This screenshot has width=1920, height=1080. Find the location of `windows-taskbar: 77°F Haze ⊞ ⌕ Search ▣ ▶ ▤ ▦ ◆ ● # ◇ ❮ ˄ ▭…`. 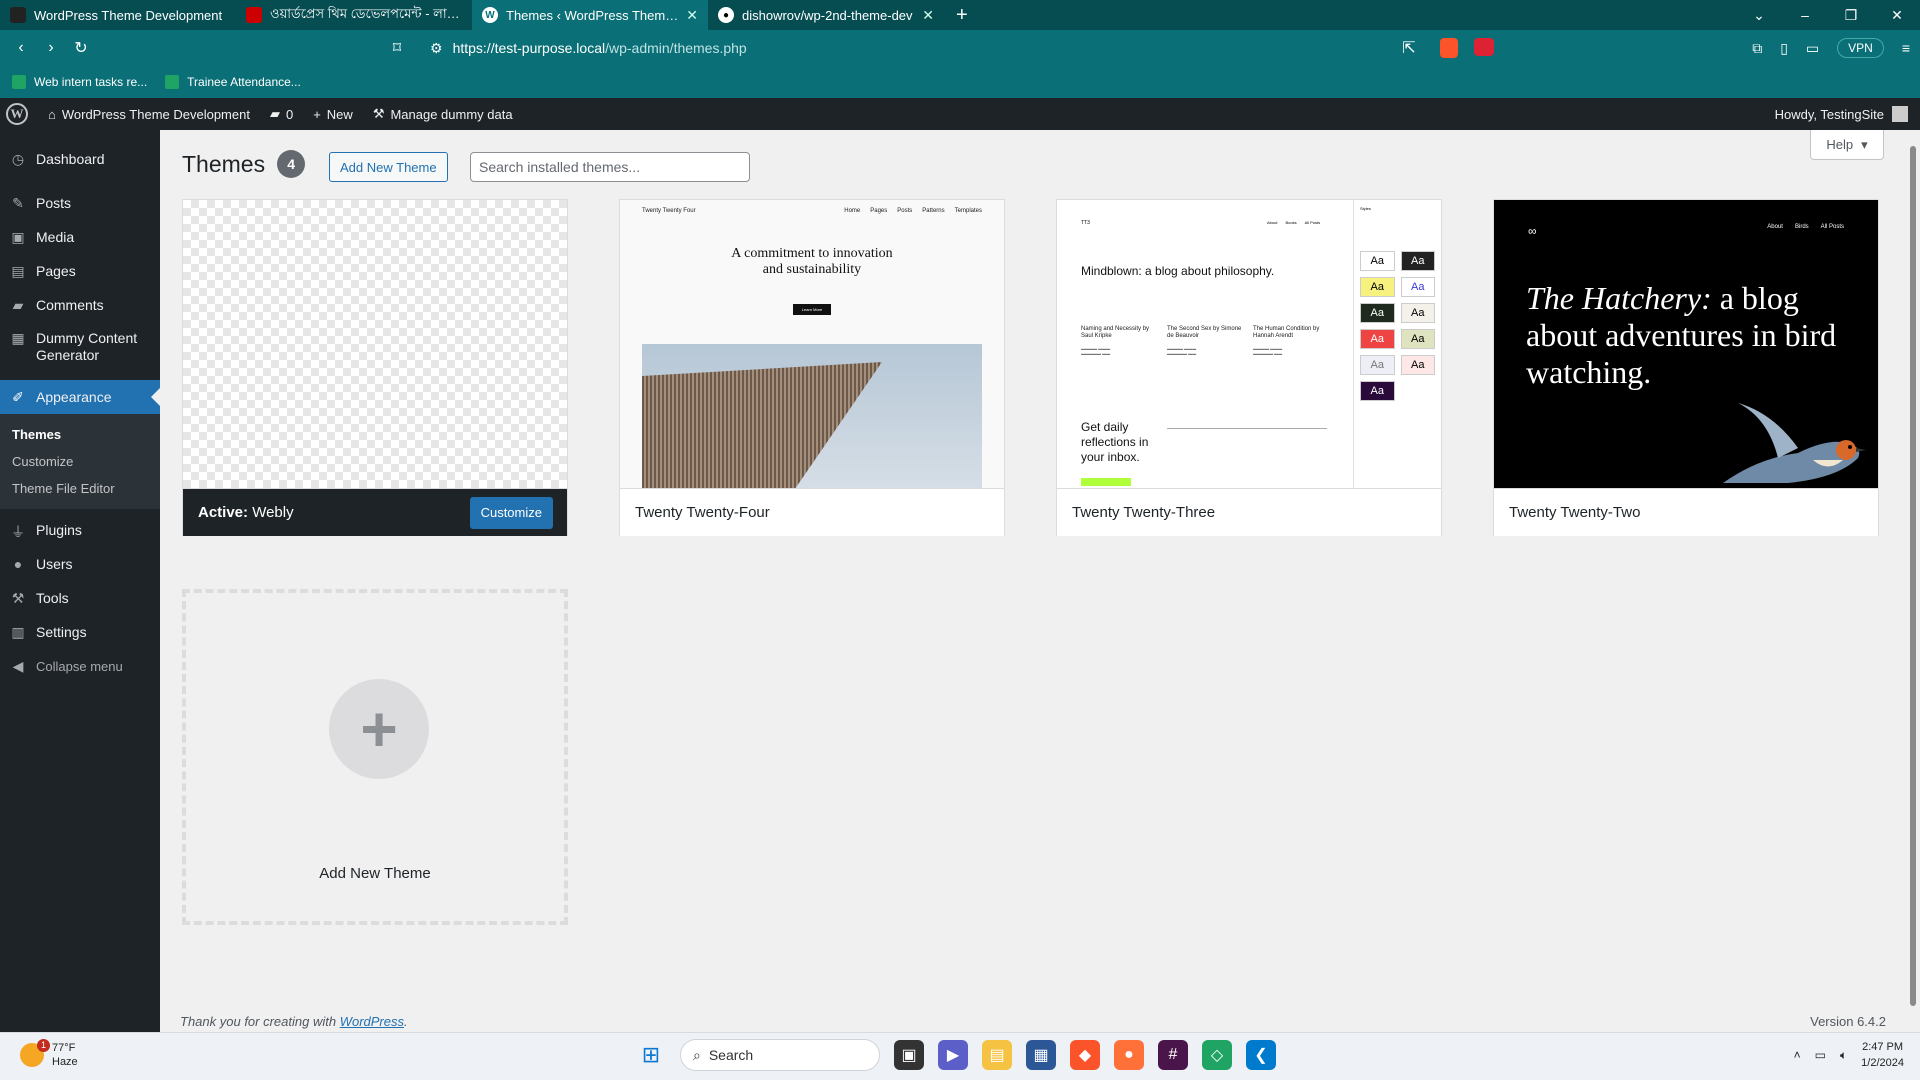

windows-taskbar: 77°F Haze ⊞ ⌕ Search ▣ ▶ ▤ ▦ ◆ ● # ◇ ❮ ˄ ▭… is located at coordinates (960, 1056).